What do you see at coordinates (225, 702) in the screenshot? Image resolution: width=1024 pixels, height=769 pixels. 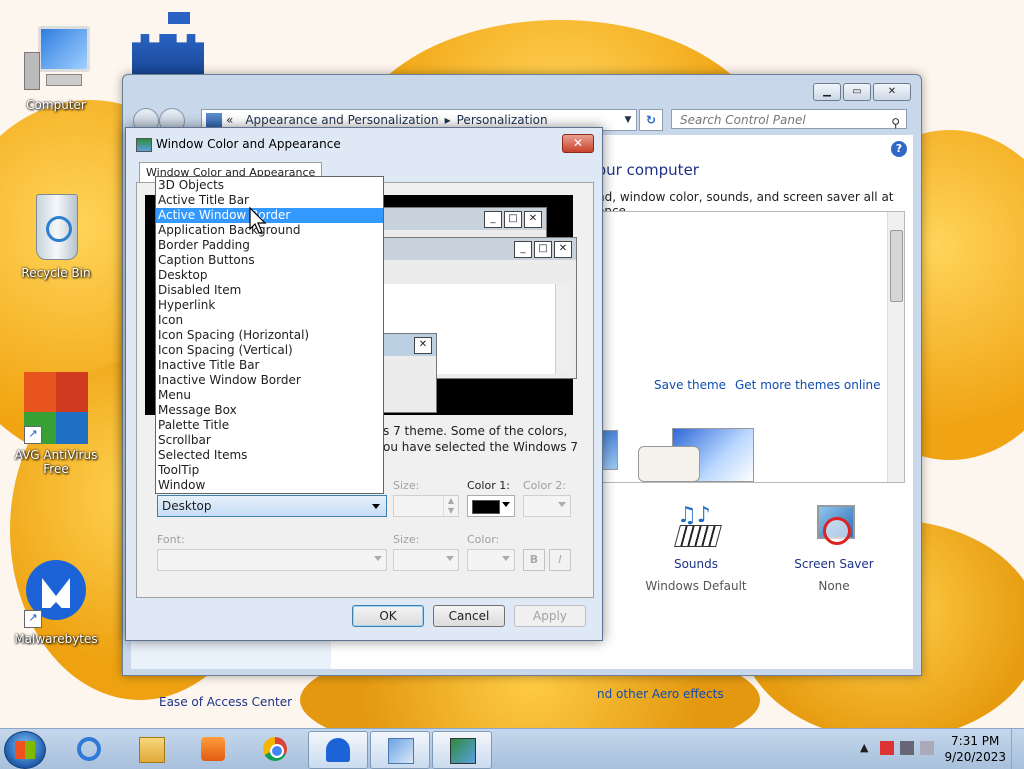 I see `ease-of-access-link: Ease of Access Center` at bounding box center [225, 702].